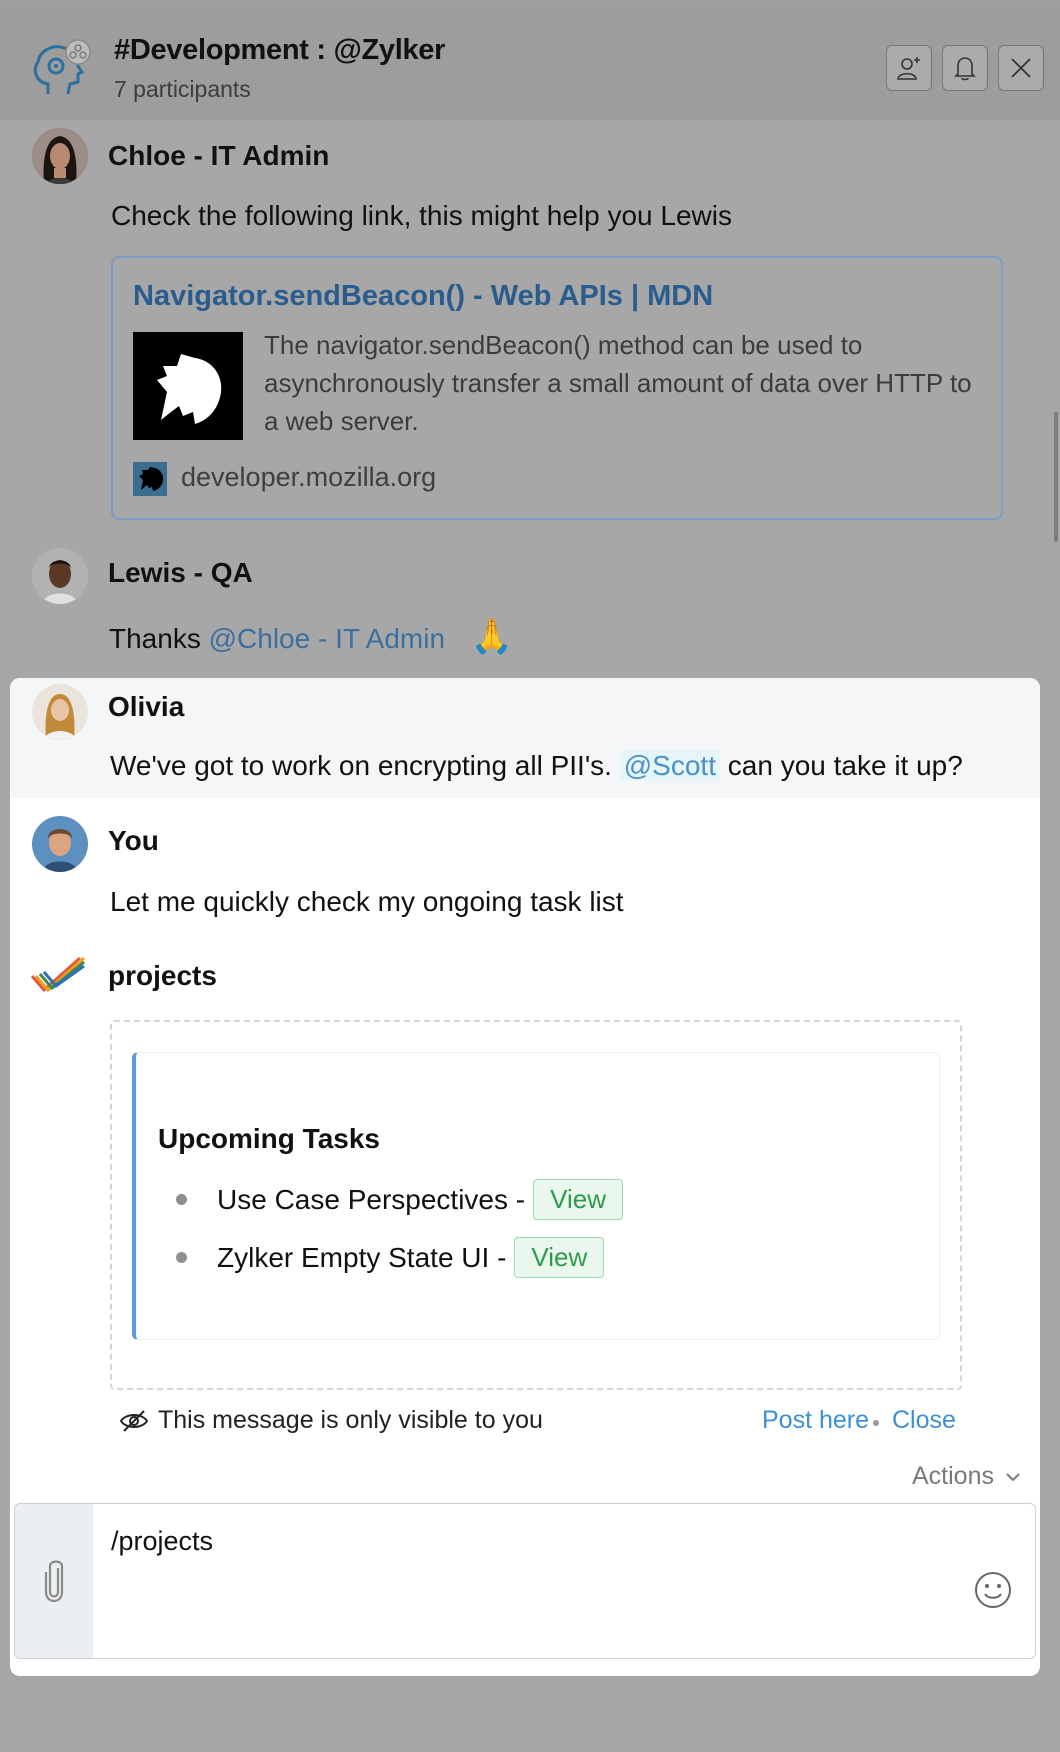 Image resolution: width=1060 pixels, height=1752 pixels. Describe the element at coordinates (60, 712) in the screenshot. I see `avatar-olivia` at that location.